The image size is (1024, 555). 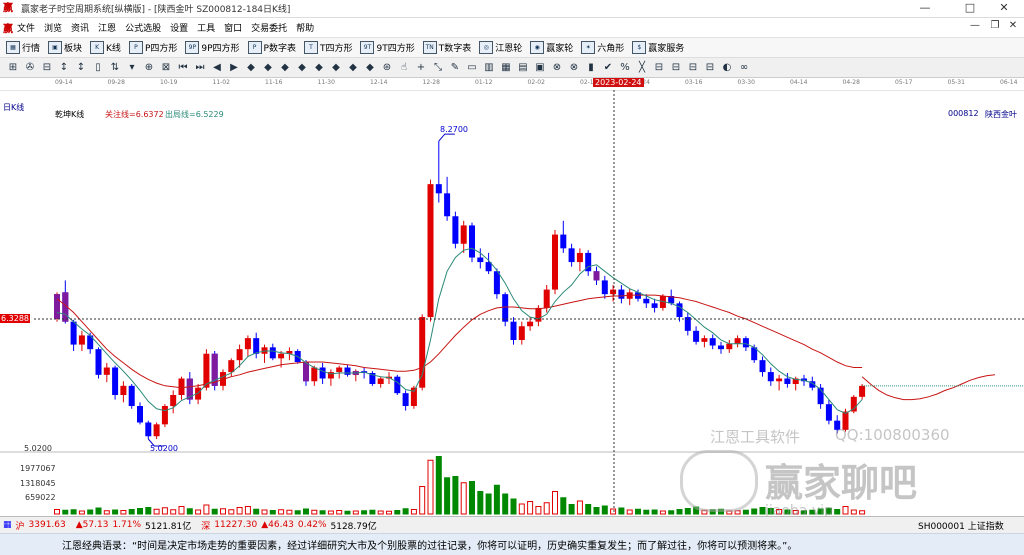 I want to click on toolbar-button-12: $ 赢家服务, so click(x=658, y=47).